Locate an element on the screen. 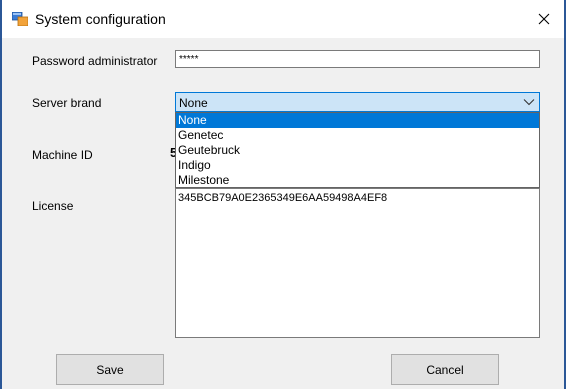 Image resolution: width=566 pixels, height=389 pixels. save-button: Save is located at coordinates (110, 369).